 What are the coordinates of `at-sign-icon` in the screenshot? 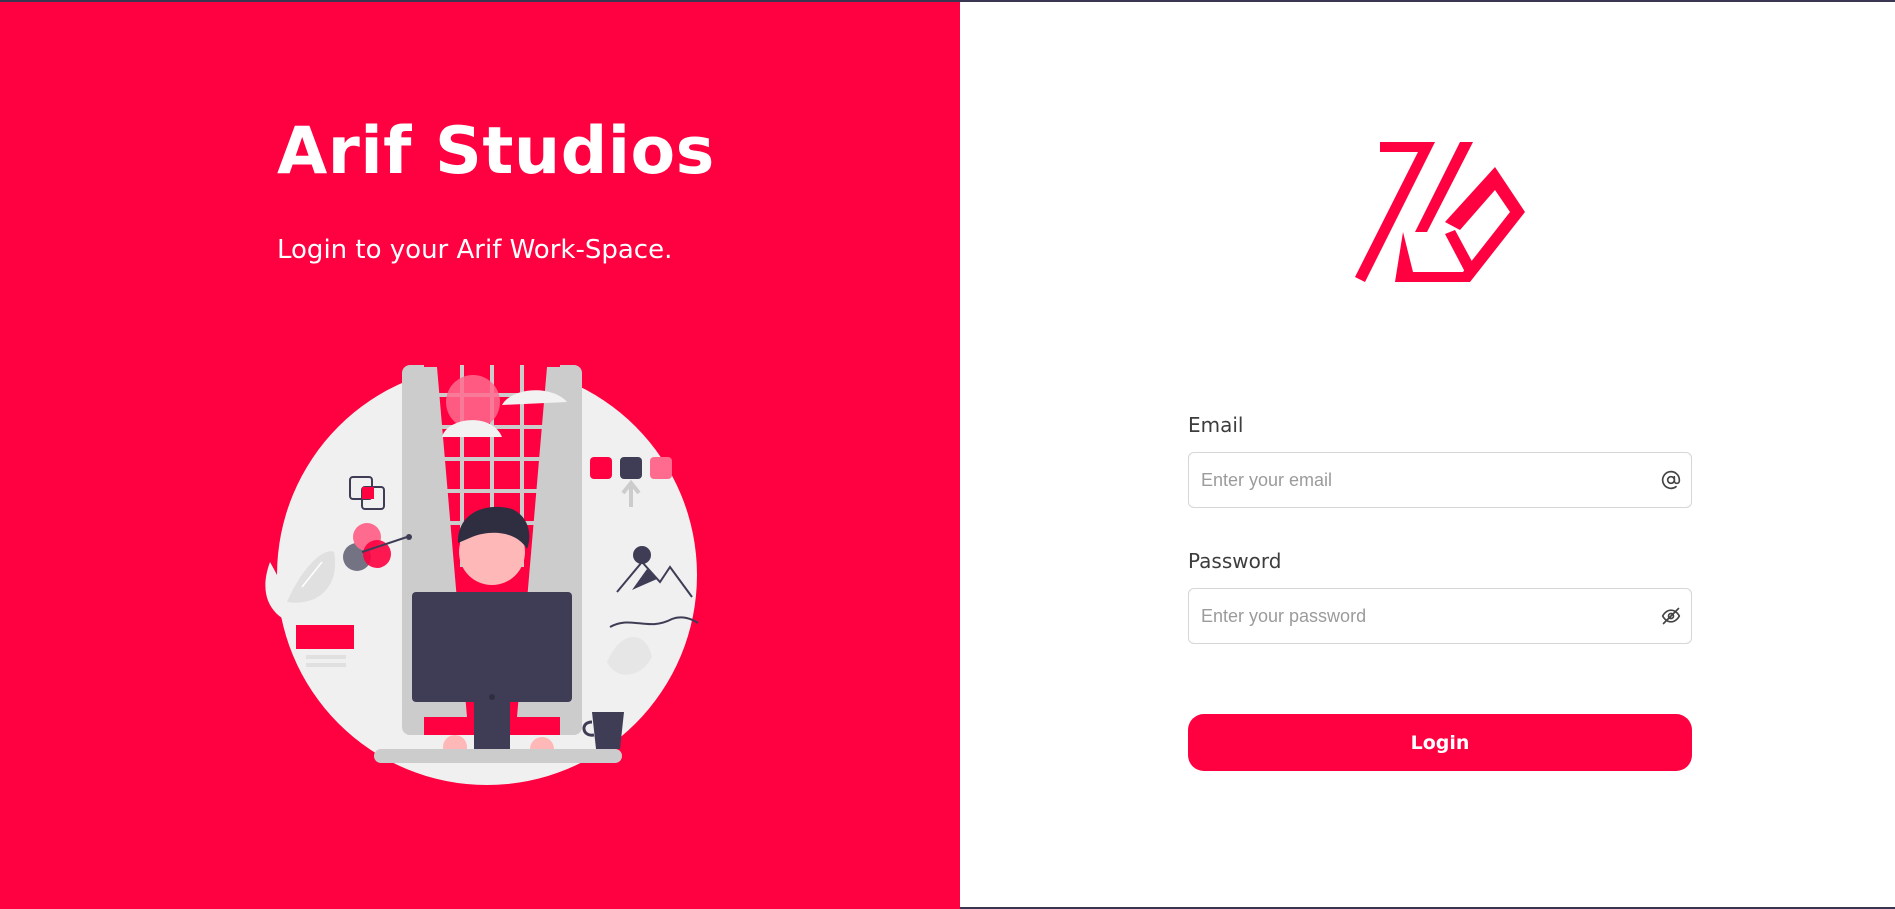 It's located at (1671, 480).